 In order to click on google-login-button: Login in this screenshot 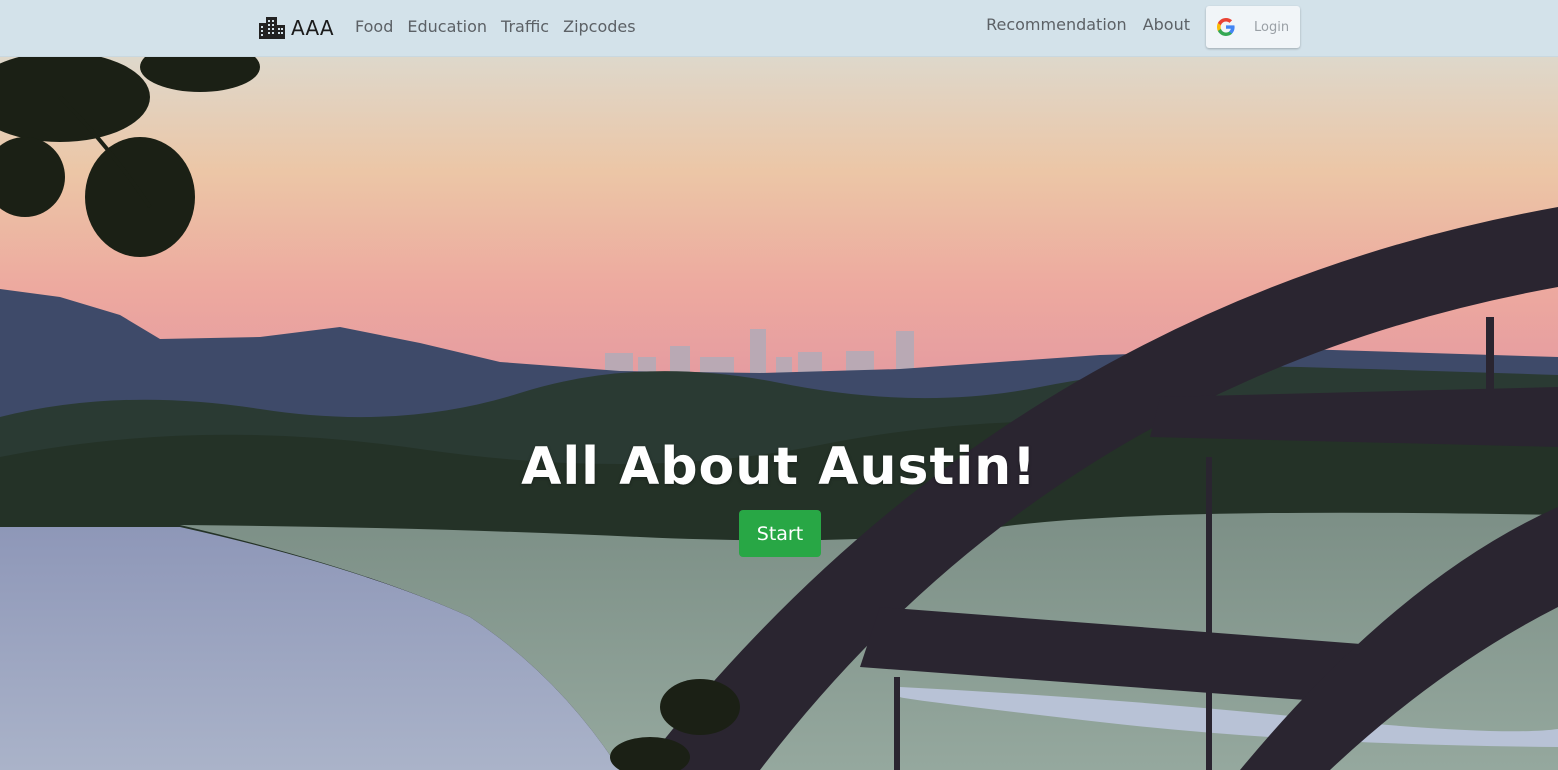, I will do `click(1253, 27)`.